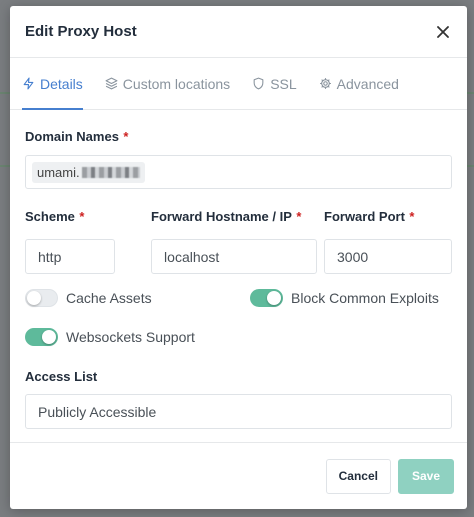 The width and height of the screenshot is (474, 517). What do you see at coordinates (111, 83) in the screenshot?
I see `layers-icon` at bounding box center [111, 83].